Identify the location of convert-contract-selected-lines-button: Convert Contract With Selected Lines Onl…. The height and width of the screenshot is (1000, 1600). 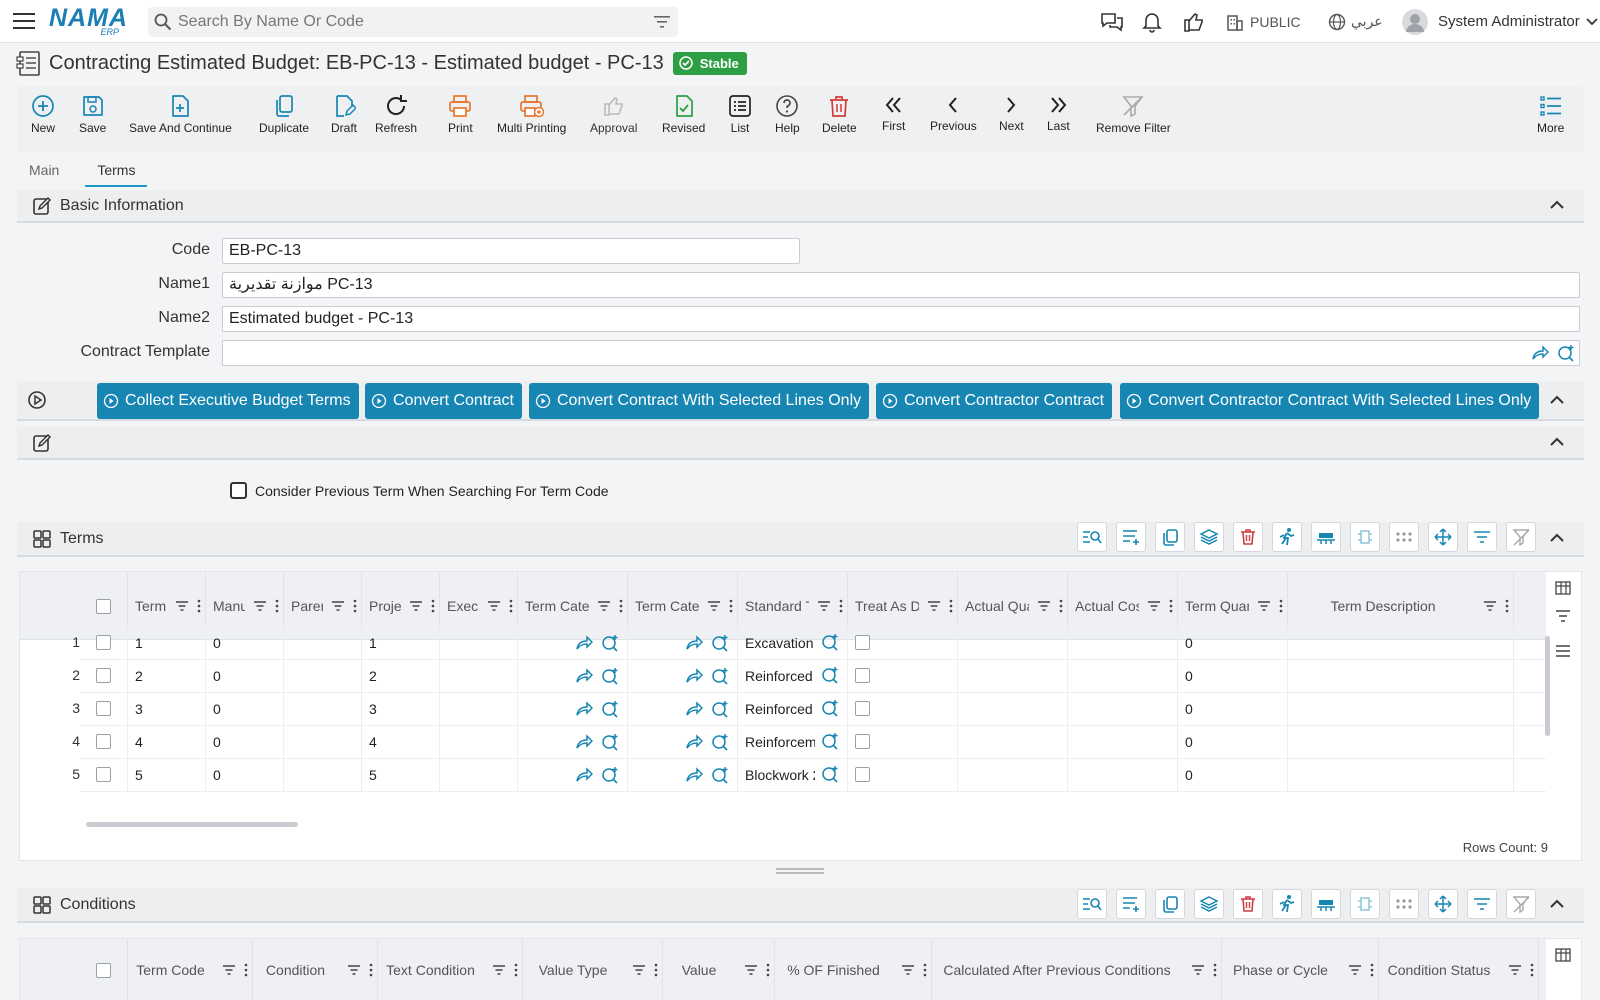
(699, 401).